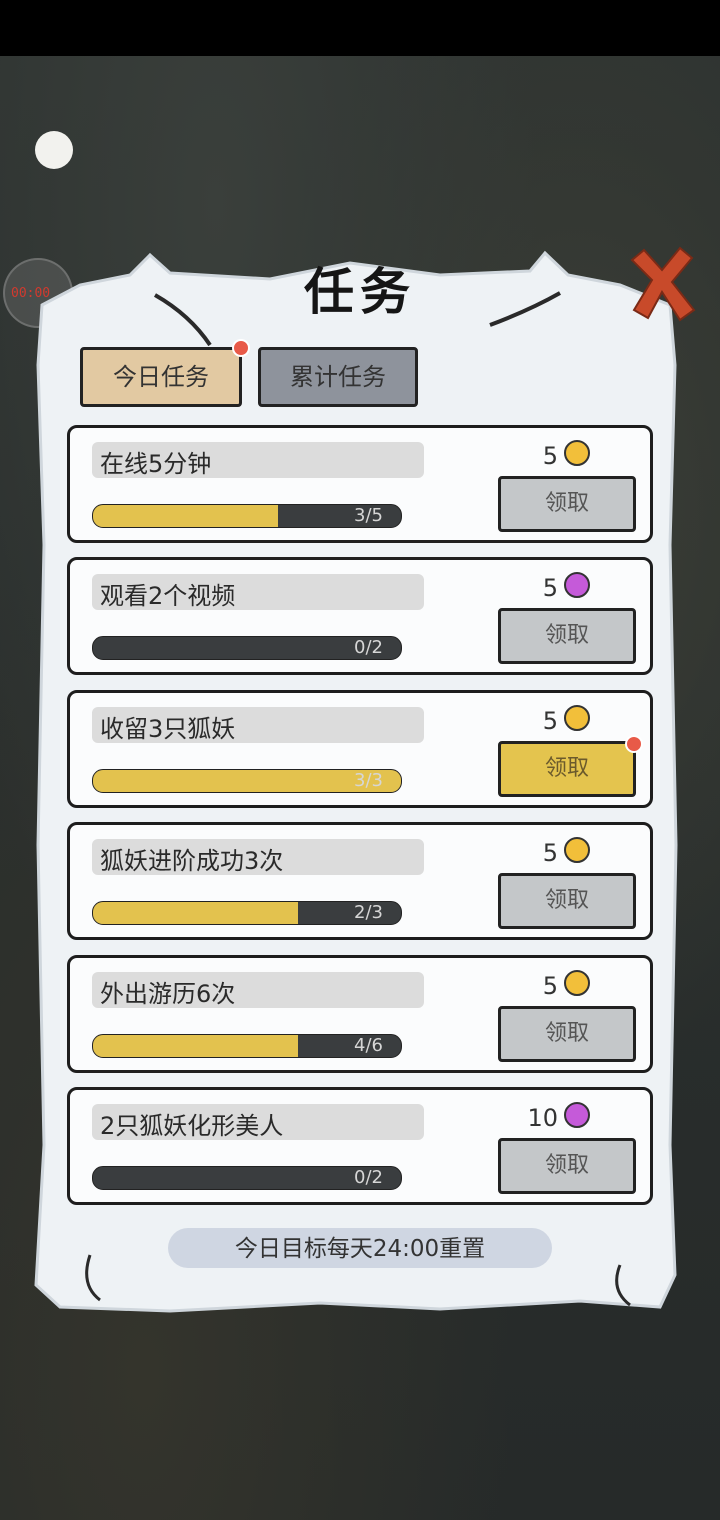 The height and width of the screenshot is (1520, 720). What do you see at coordinates (247, 1046) in the screenshot?
I see `task-progress-bar: 4/6` at bounding box center [247, 1046].